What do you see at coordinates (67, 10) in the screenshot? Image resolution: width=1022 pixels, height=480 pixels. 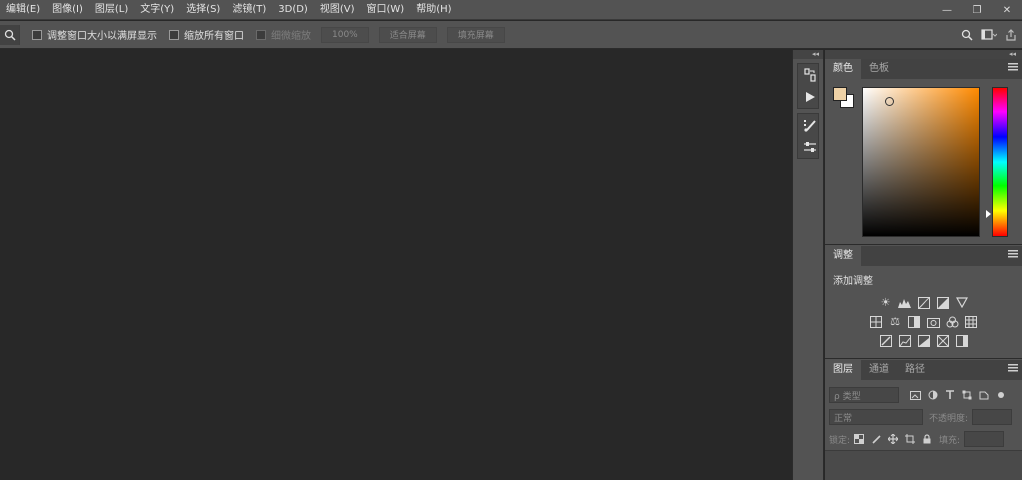 I see `menu-image: 图像(I)` at bounding box center [67, 10].